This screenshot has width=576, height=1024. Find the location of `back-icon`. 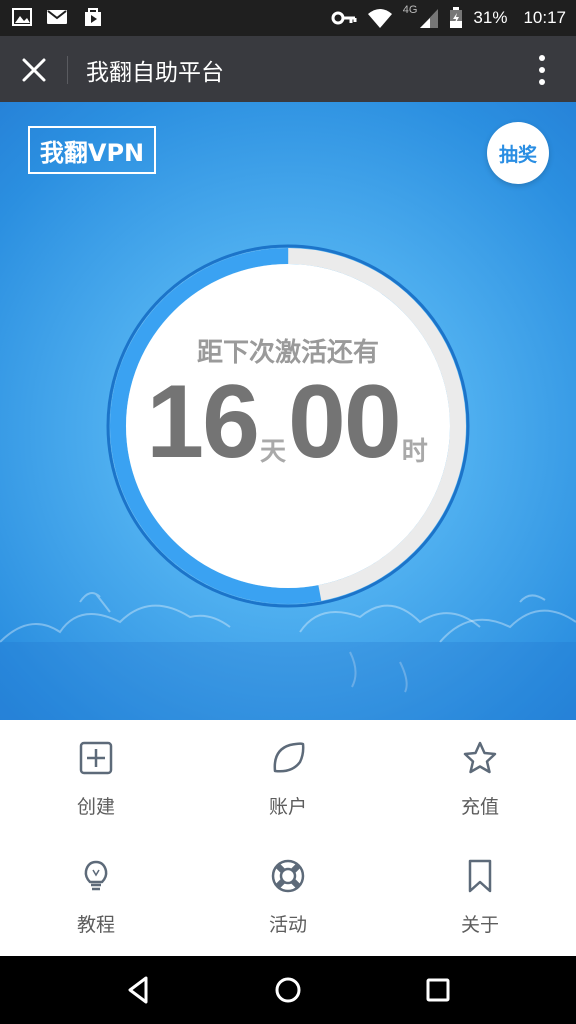

back-icon is located at coordinates (138, 990).